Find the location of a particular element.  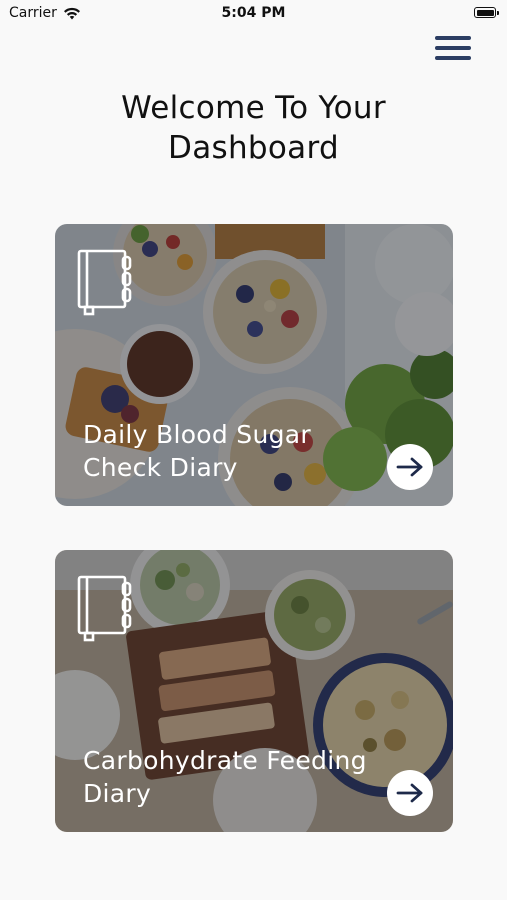

page-title: Welcome To Your Dashboard is located at coordinates (253, 128).